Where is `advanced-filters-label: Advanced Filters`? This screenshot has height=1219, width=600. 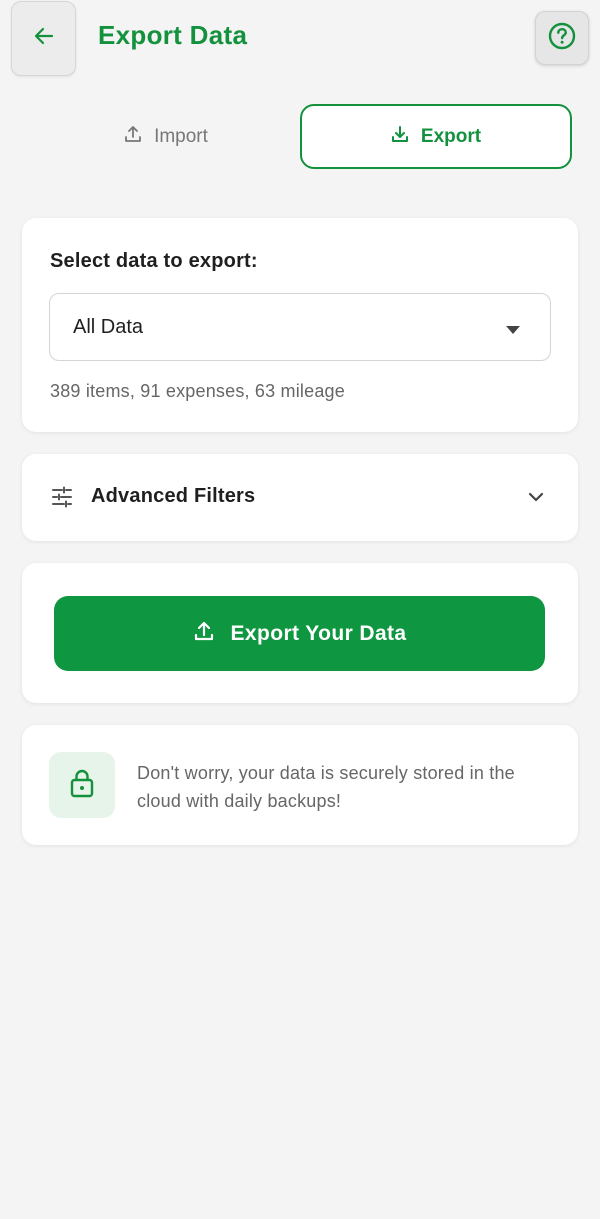
advanced-filters-label: Advanced Filters is located at coordinates (173, 496).